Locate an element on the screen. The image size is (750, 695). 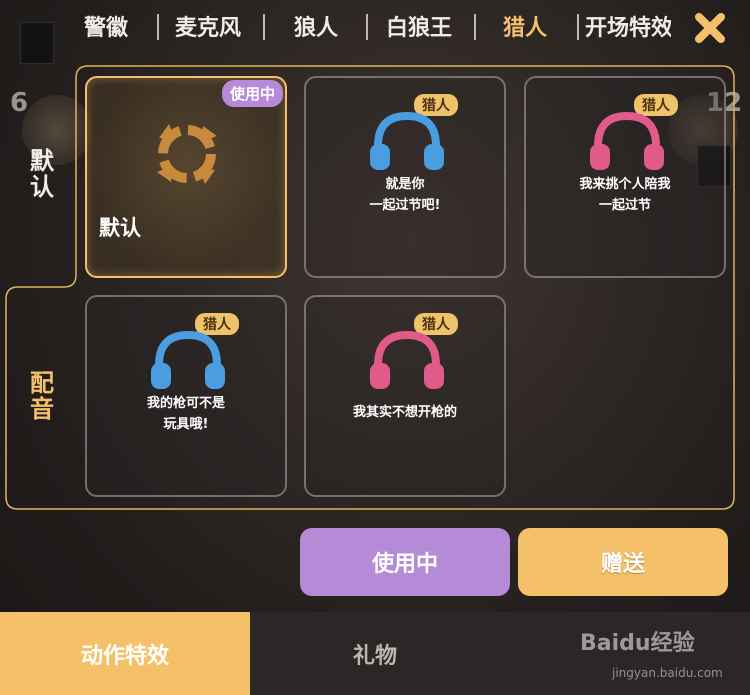
voice-card-default: 使用中 默认 is located at coordinates (186, 177).